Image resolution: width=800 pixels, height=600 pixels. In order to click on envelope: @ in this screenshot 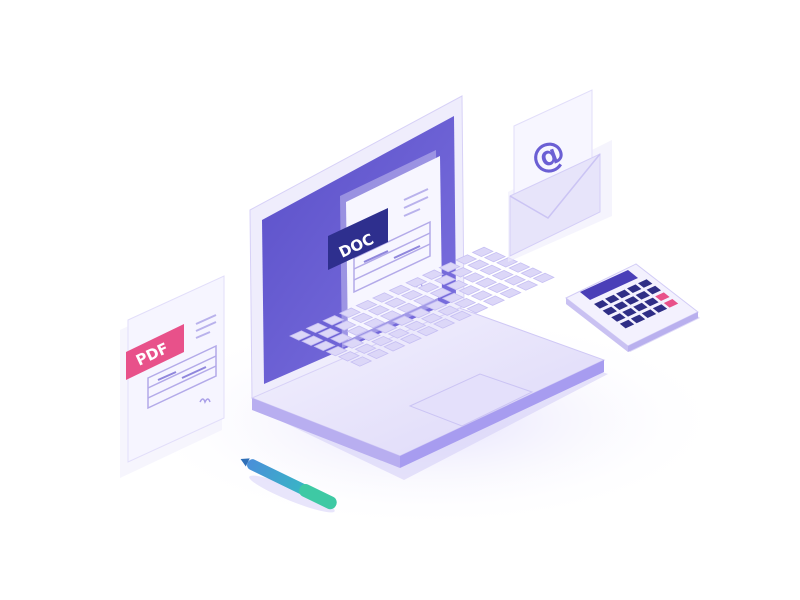, I will do `click(560, 175)`.